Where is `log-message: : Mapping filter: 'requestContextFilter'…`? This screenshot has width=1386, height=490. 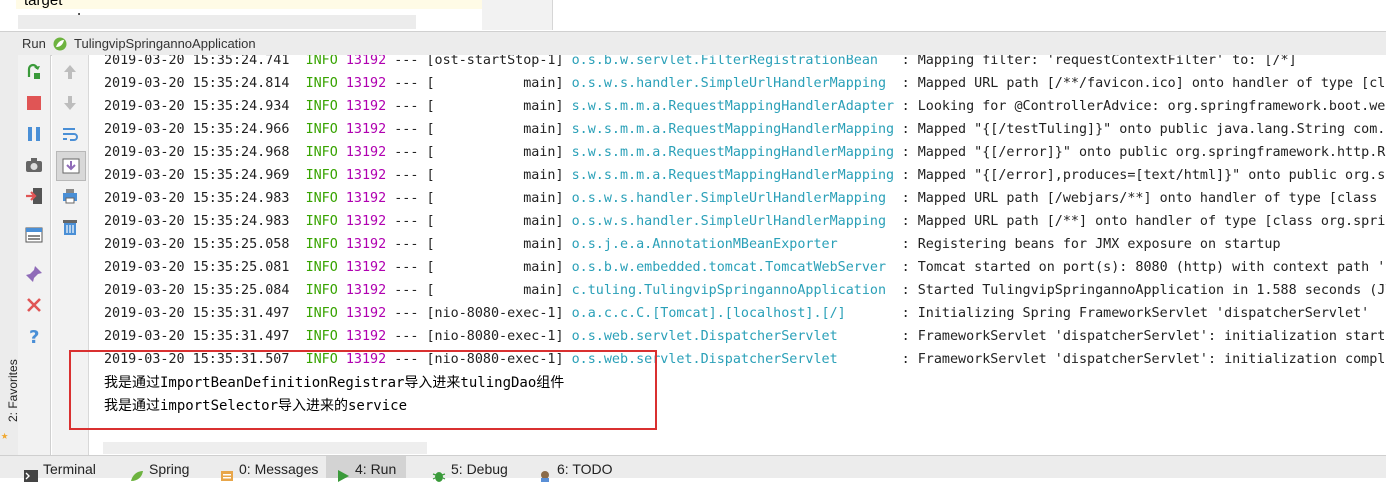
log-message: : Mapping filter: 'requestContextFilter'… is located at coordinates (1099, 61).